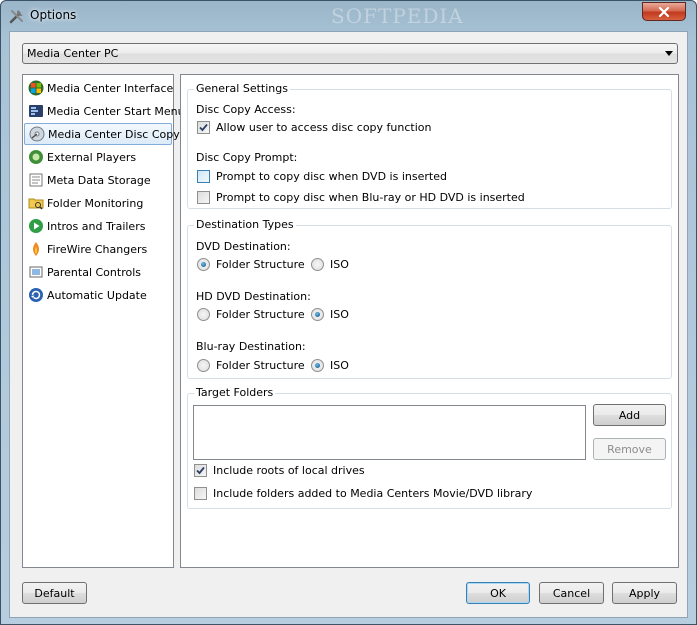  I want to click on chevron-down-icon, so click(669, 53).